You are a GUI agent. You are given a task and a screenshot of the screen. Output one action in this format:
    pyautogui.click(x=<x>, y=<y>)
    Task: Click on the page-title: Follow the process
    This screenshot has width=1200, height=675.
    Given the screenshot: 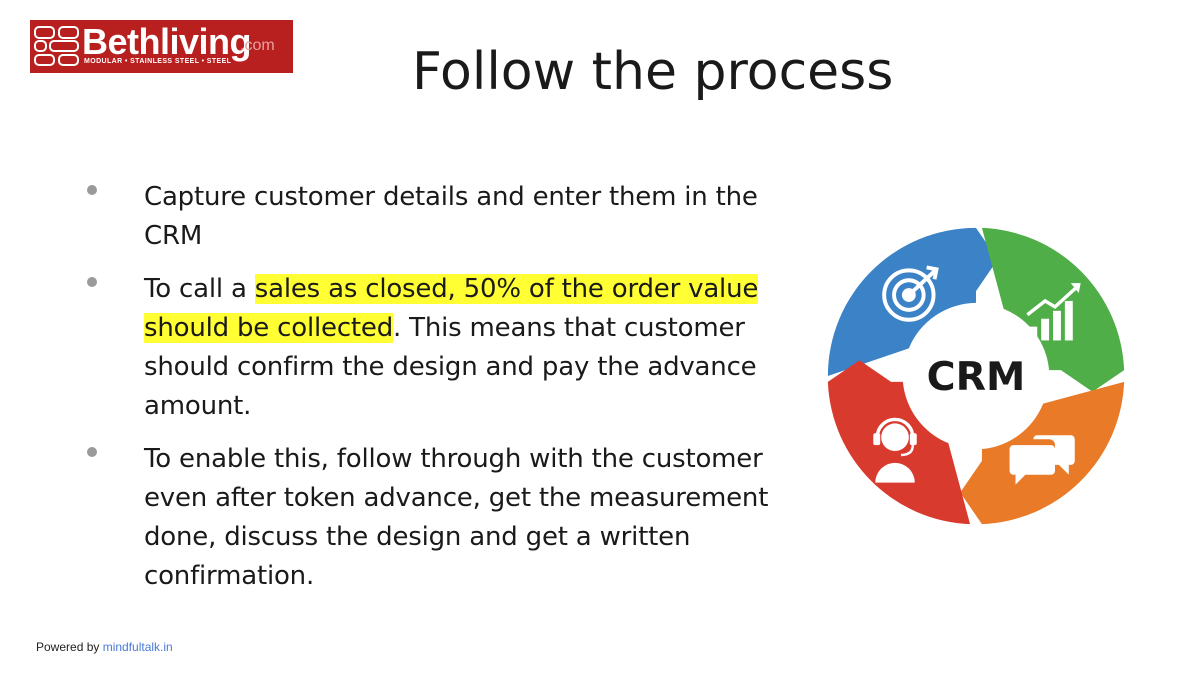 What is the action you would take?
    pyautogui.click(x=653, y=72)
    